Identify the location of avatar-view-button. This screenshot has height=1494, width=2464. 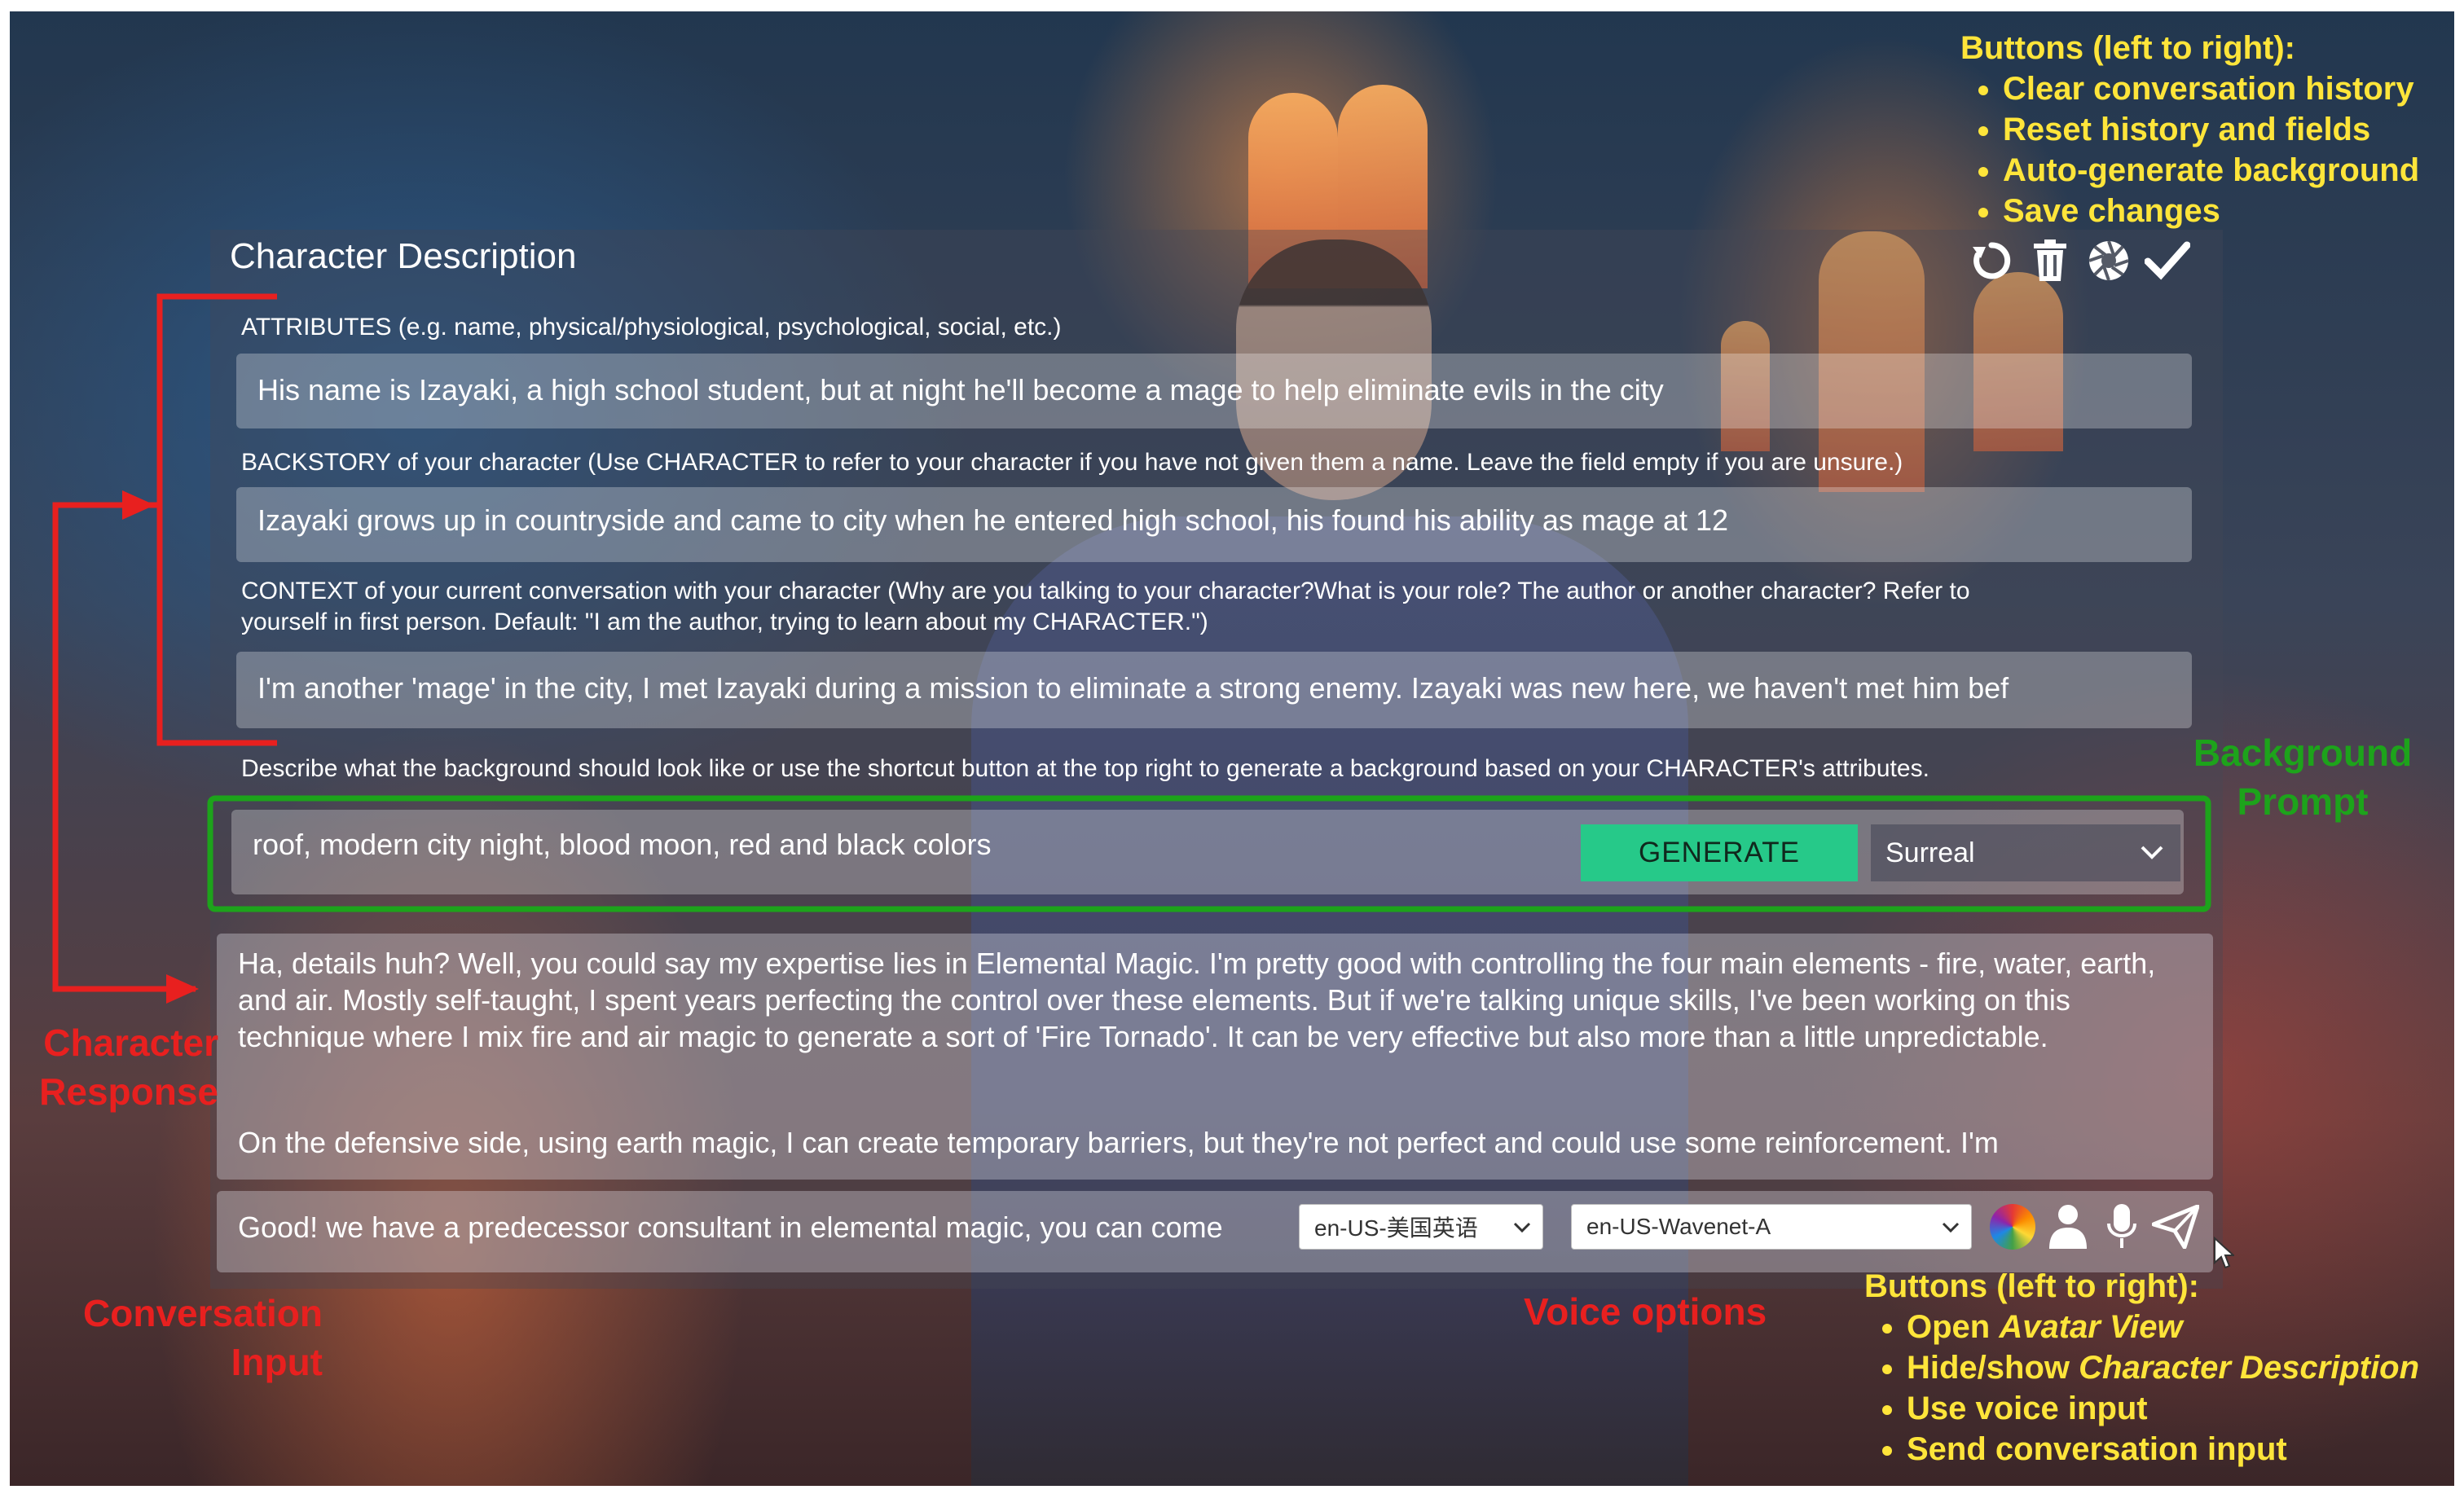
(2012, 1226).